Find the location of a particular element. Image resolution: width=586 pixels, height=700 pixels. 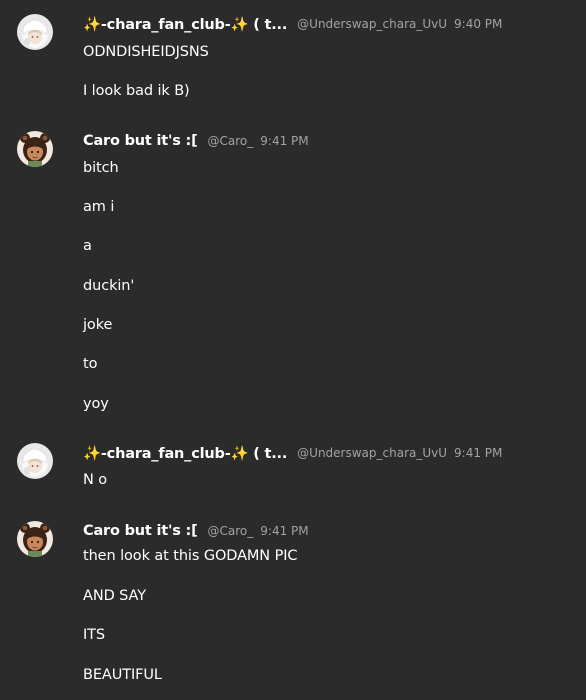

message-text: duckin' is located at coordinates (109, 286).